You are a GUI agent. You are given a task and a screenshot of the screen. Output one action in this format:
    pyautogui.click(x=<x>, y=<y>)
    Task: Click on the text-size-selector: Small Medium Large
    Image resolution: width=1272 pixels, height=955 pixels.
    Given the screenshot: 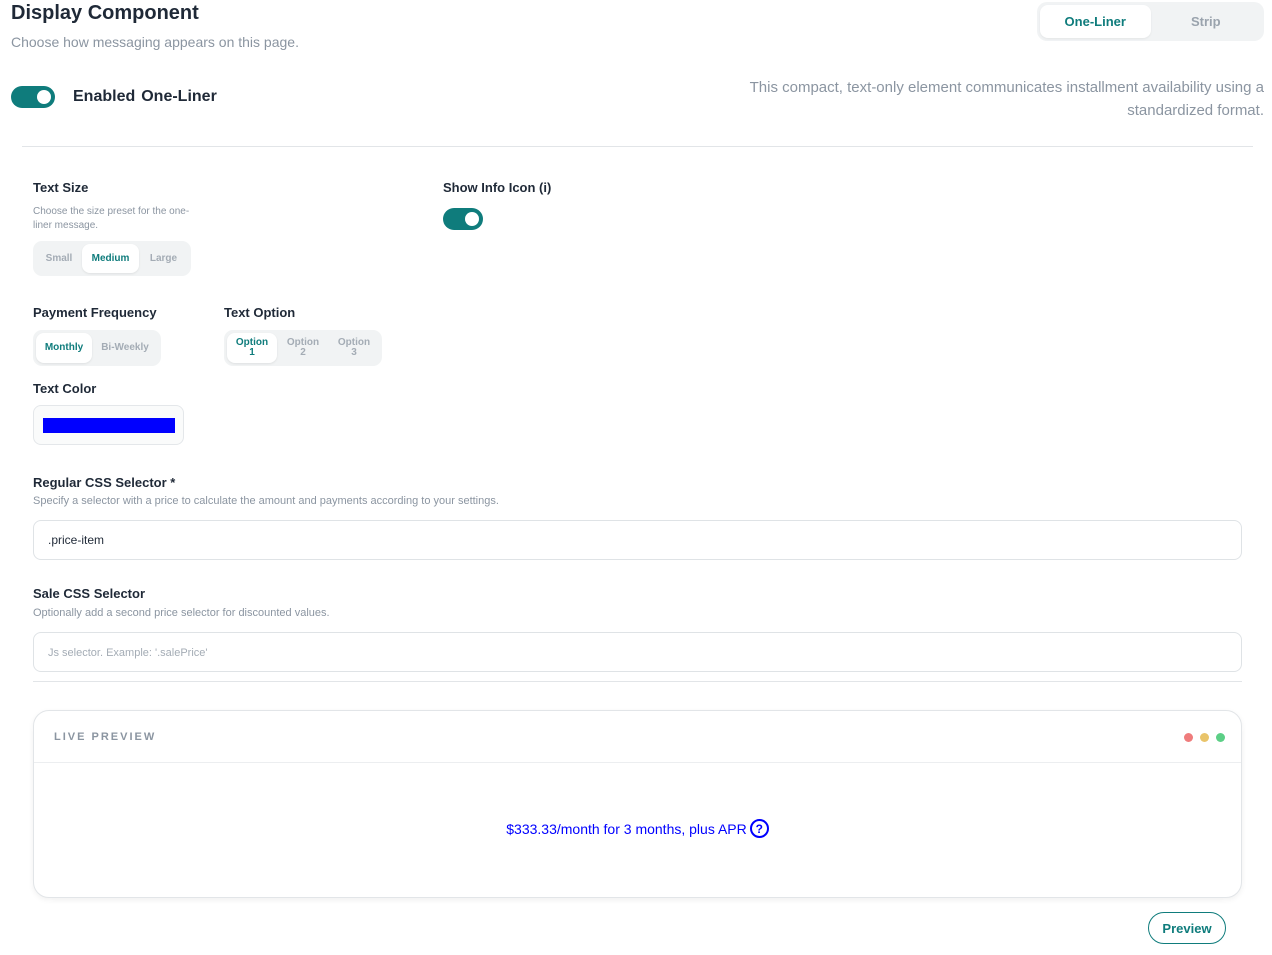 What is the action you would take?
    pyautogui.click(x=112, y=258)
    